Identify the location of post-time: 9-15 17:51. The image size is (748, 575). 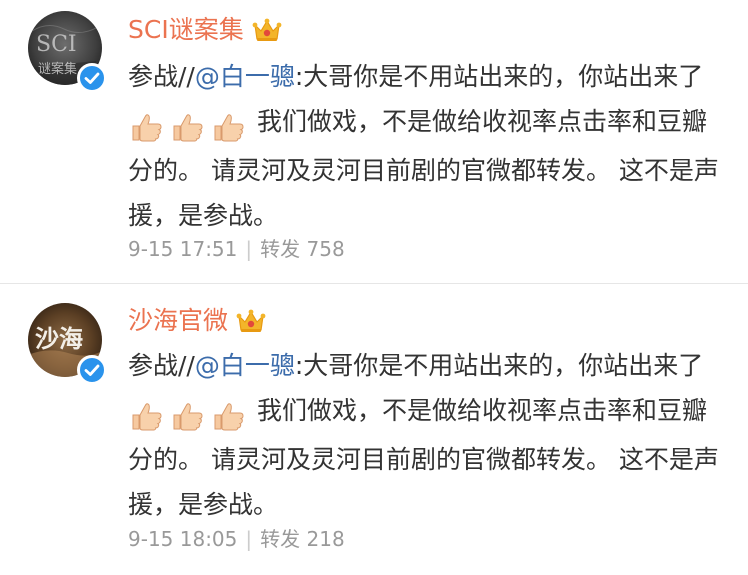
(182, 249).